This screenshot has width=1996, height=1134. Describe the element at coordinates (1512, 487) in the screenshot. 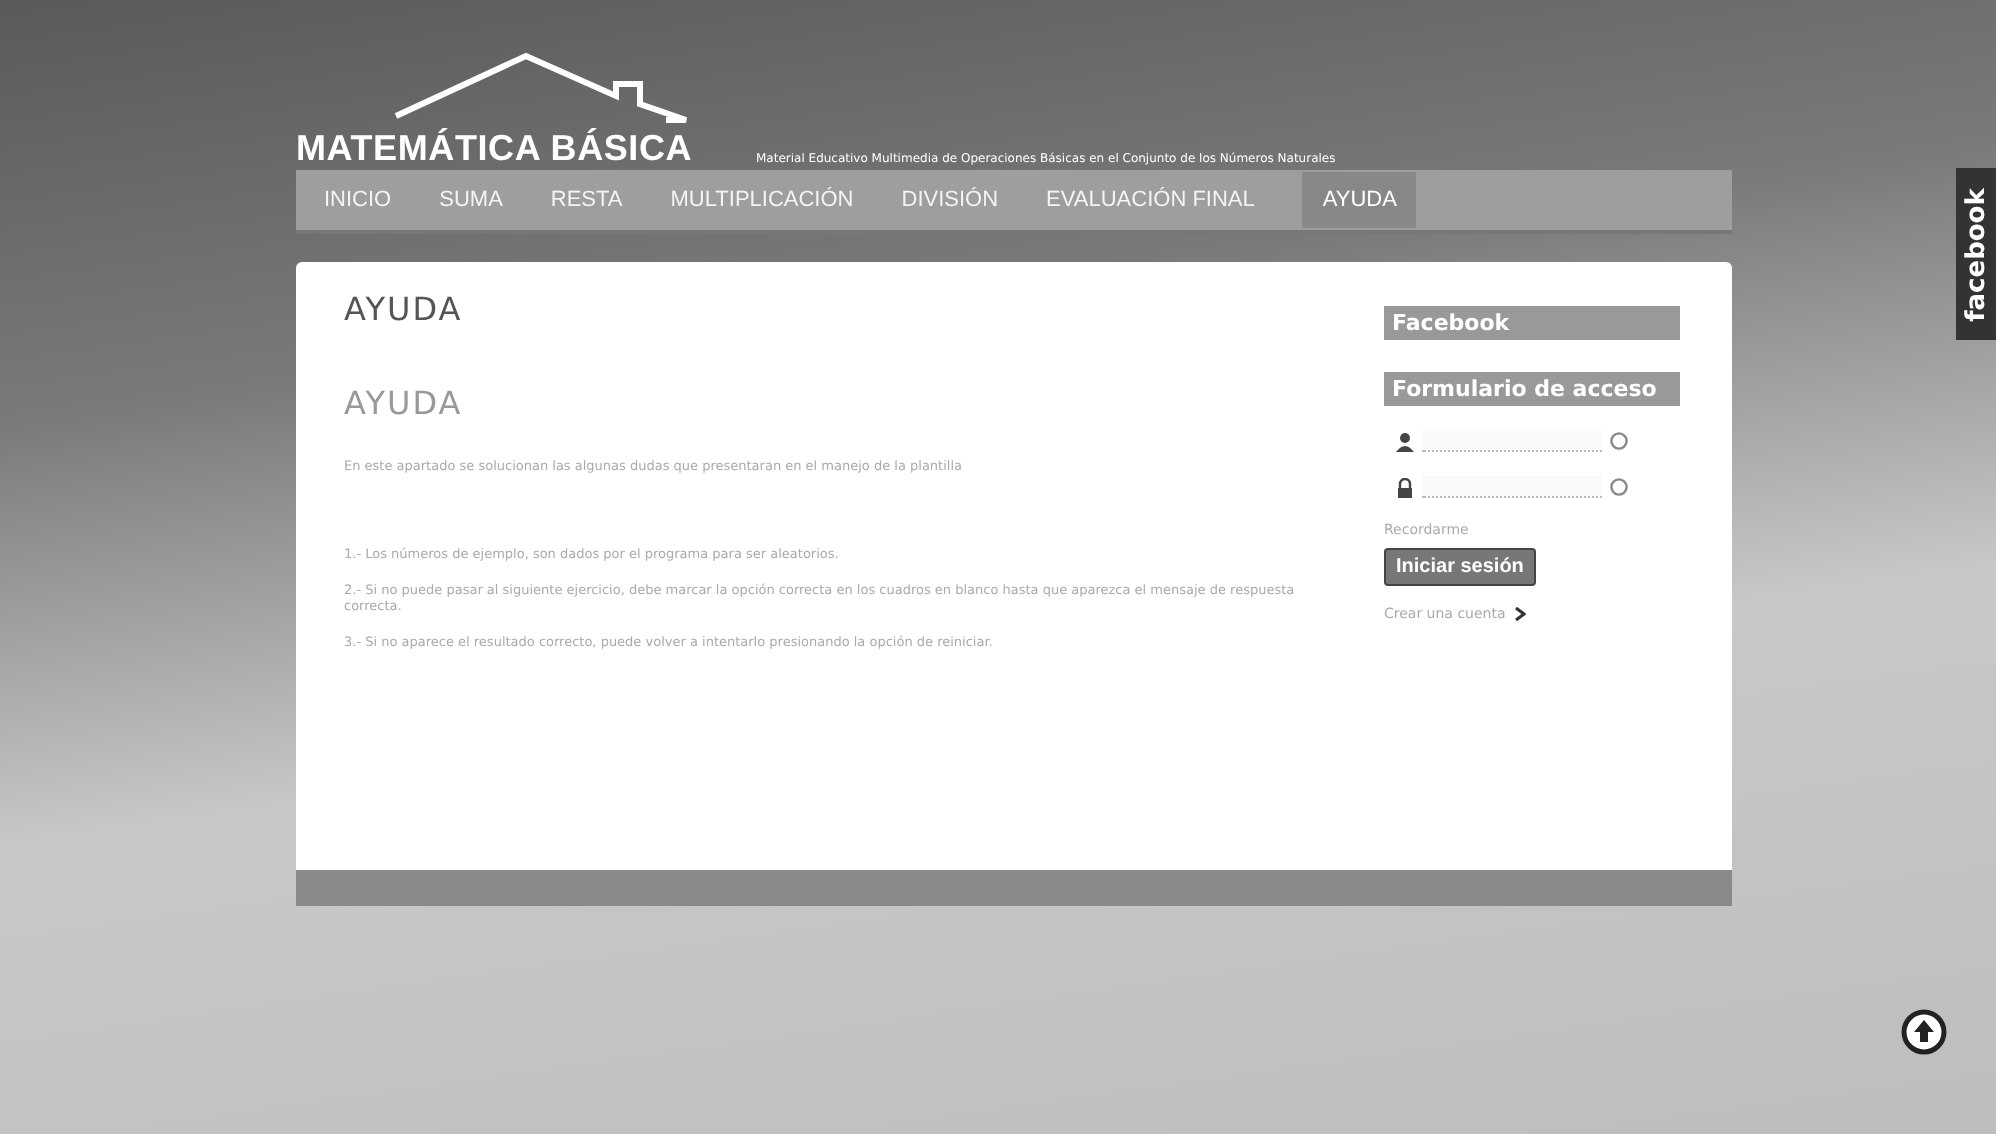

I see `password-field` at that location.